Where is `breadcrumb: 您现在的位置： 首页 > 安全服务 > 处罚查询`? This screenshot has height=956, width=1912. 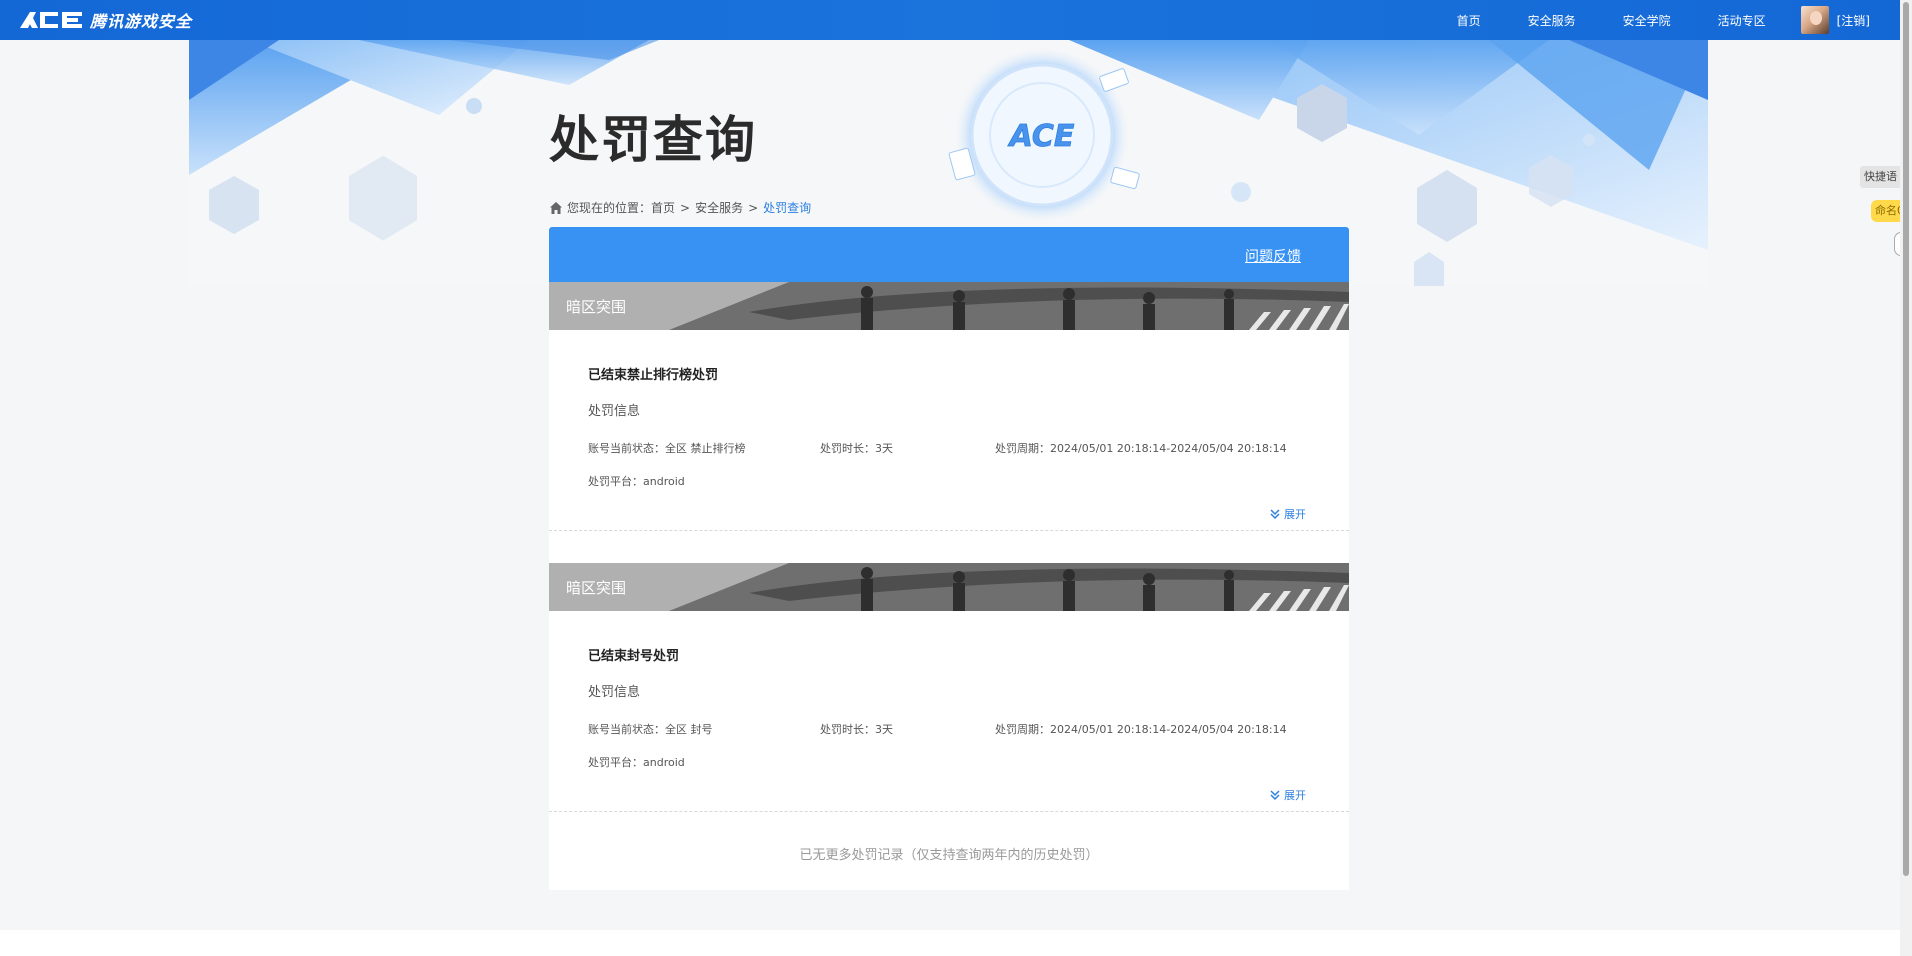
breadcrumb: 您现在的位置： 首页 > 安全服务 > 处罚查询 is located at coordinates (680, 207).